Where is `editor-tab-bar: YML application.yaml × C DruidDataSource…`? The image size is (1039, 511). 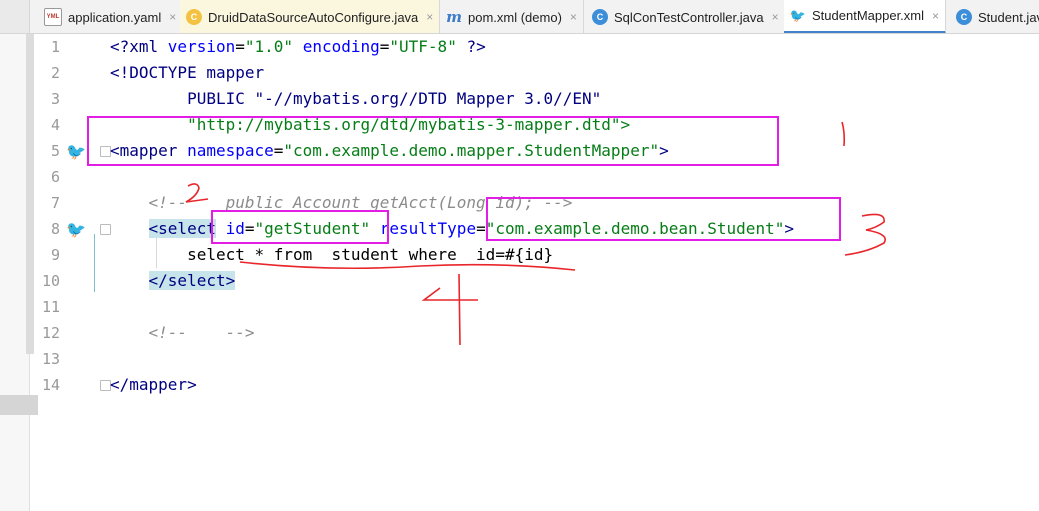 editor-tab-bar: YML application.yaml × C DruidDataSource… is located at coordinates (519, 17).